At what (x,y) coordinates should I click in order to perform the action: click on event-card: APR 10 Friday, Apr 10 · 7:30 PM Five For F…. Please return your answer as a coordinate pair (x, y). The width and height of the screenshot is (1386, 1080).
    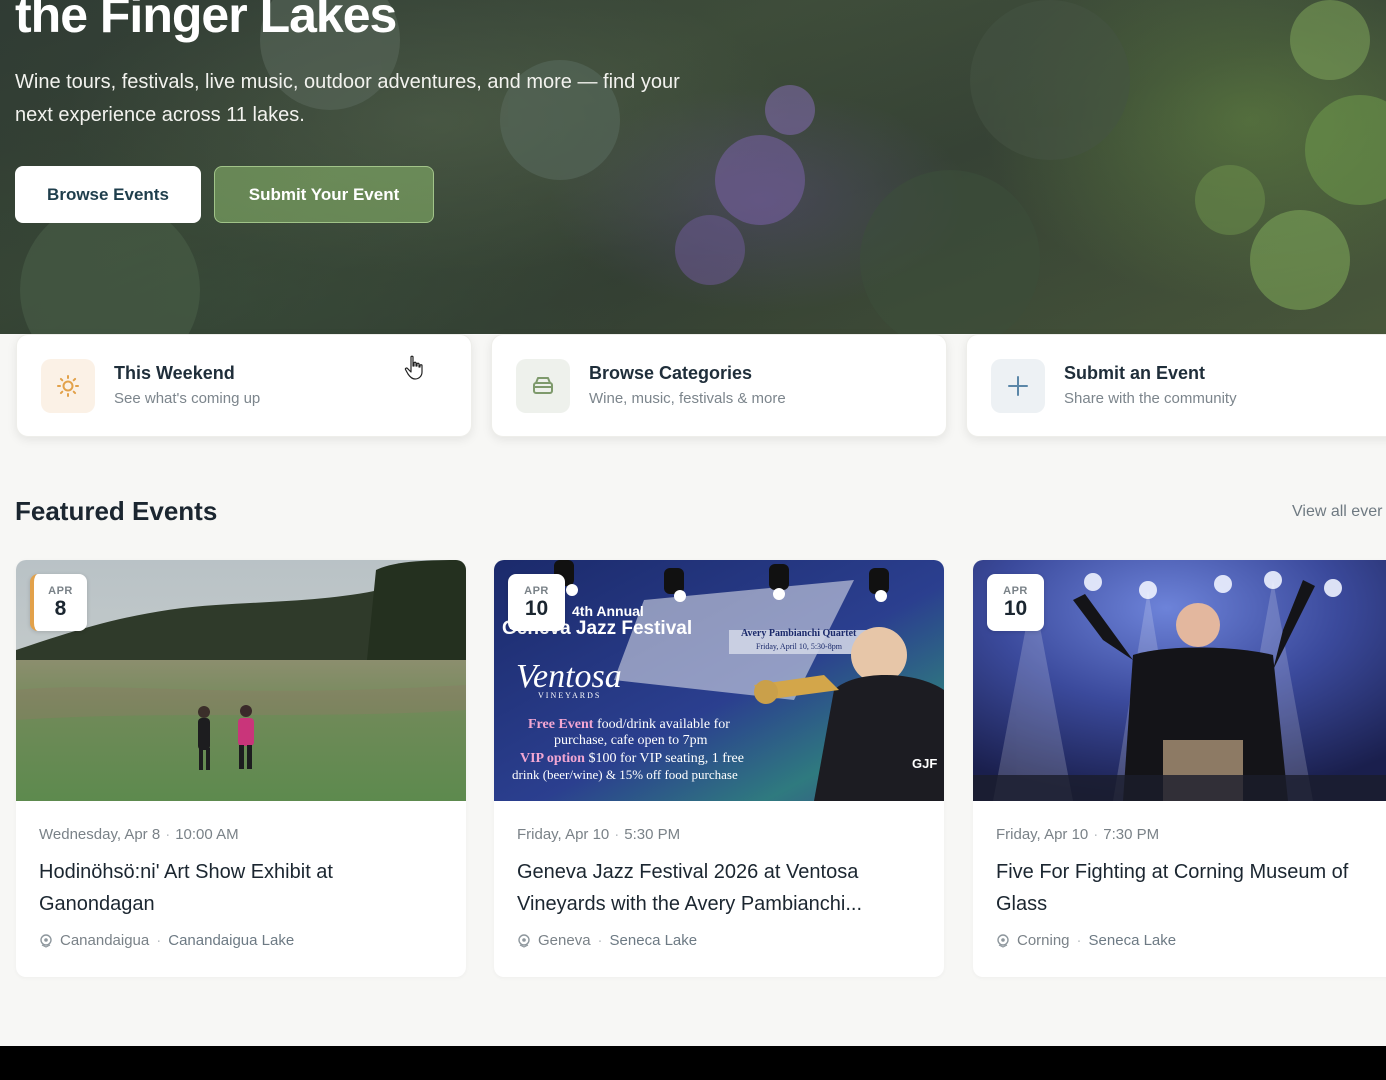
    Looking at the image, I should click on (1179, 768).